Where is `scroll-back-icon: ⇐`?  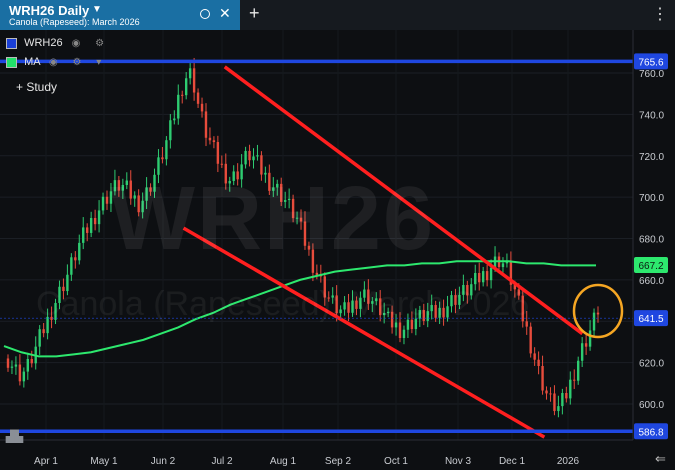 scroll-back-icon: ⇐ is located at coordinates (660, 459).